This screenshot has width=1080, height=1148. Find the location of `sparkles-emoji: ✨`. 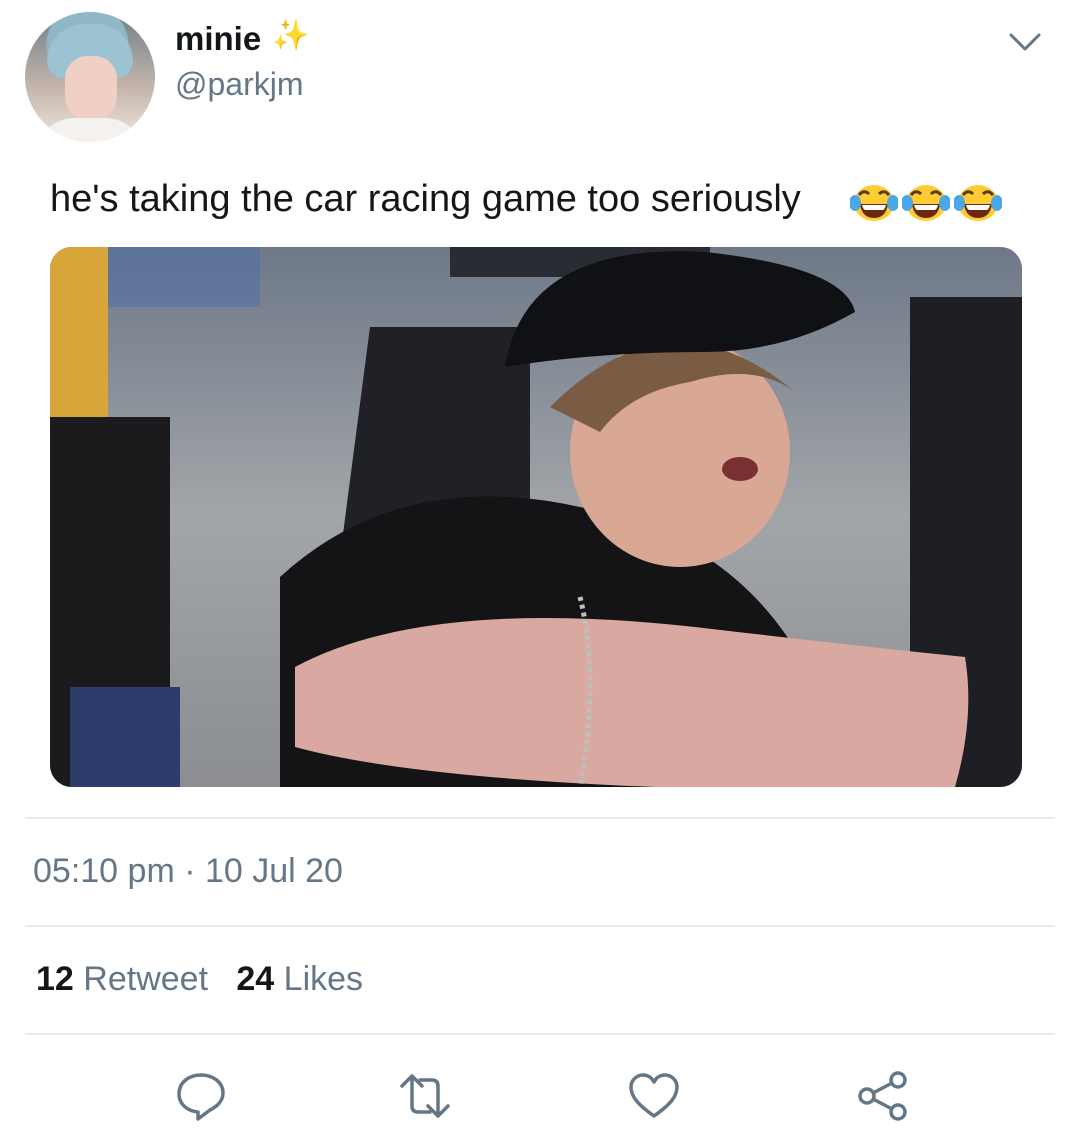

sparkles-emoji: ✨ is located at coordinates (291, 35).